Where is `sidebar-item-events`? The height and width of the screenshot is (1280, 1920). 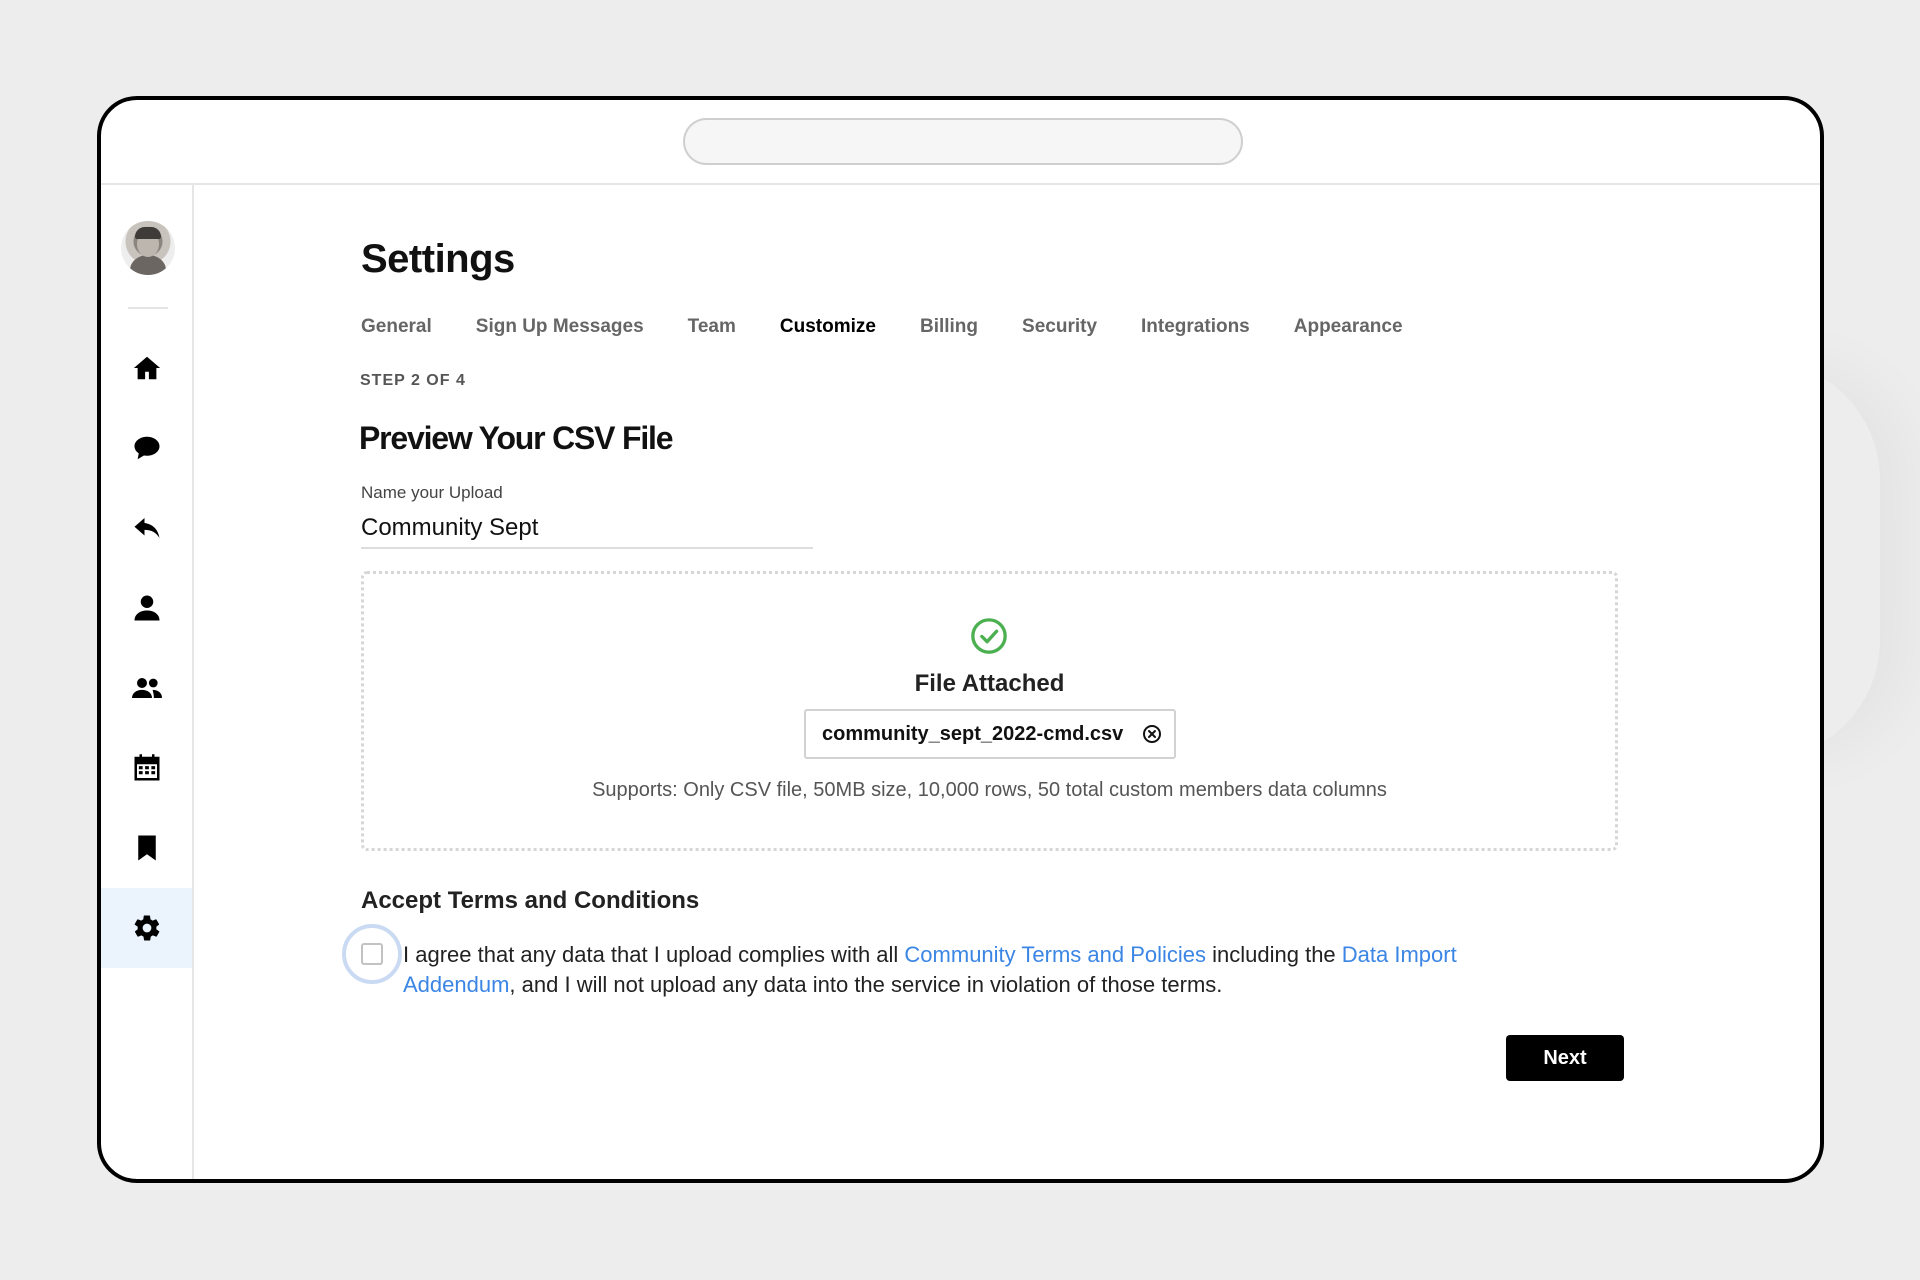
sidebar-item-events is located at coordinates (146, 768).